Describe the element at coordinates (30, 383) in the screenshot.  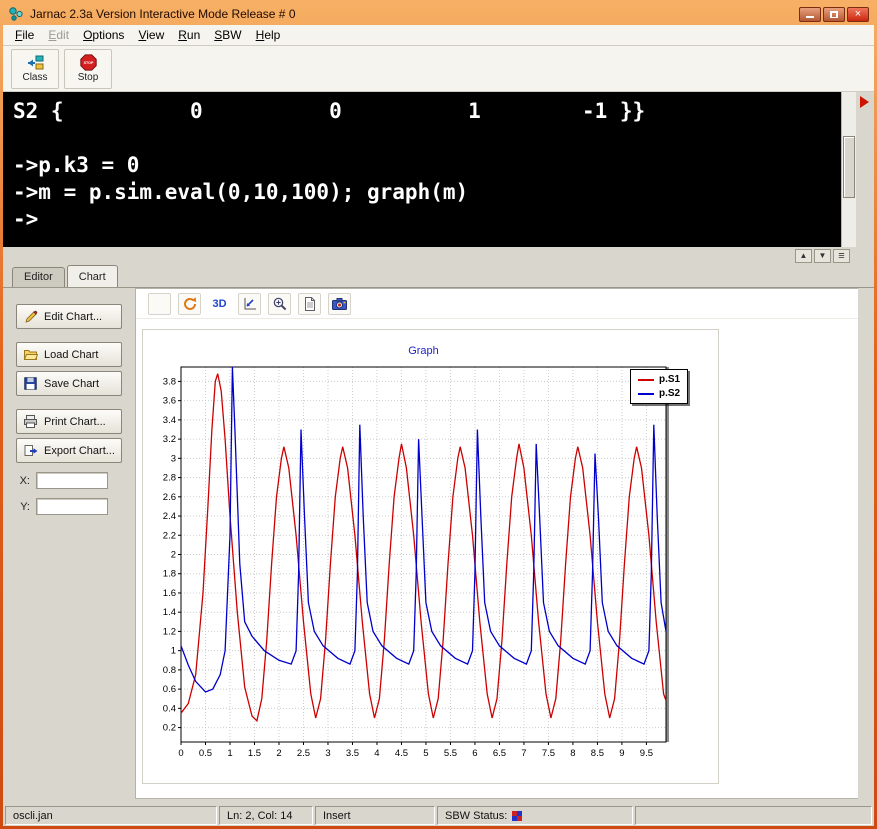
I see `floppy-disk-icon` at that location.